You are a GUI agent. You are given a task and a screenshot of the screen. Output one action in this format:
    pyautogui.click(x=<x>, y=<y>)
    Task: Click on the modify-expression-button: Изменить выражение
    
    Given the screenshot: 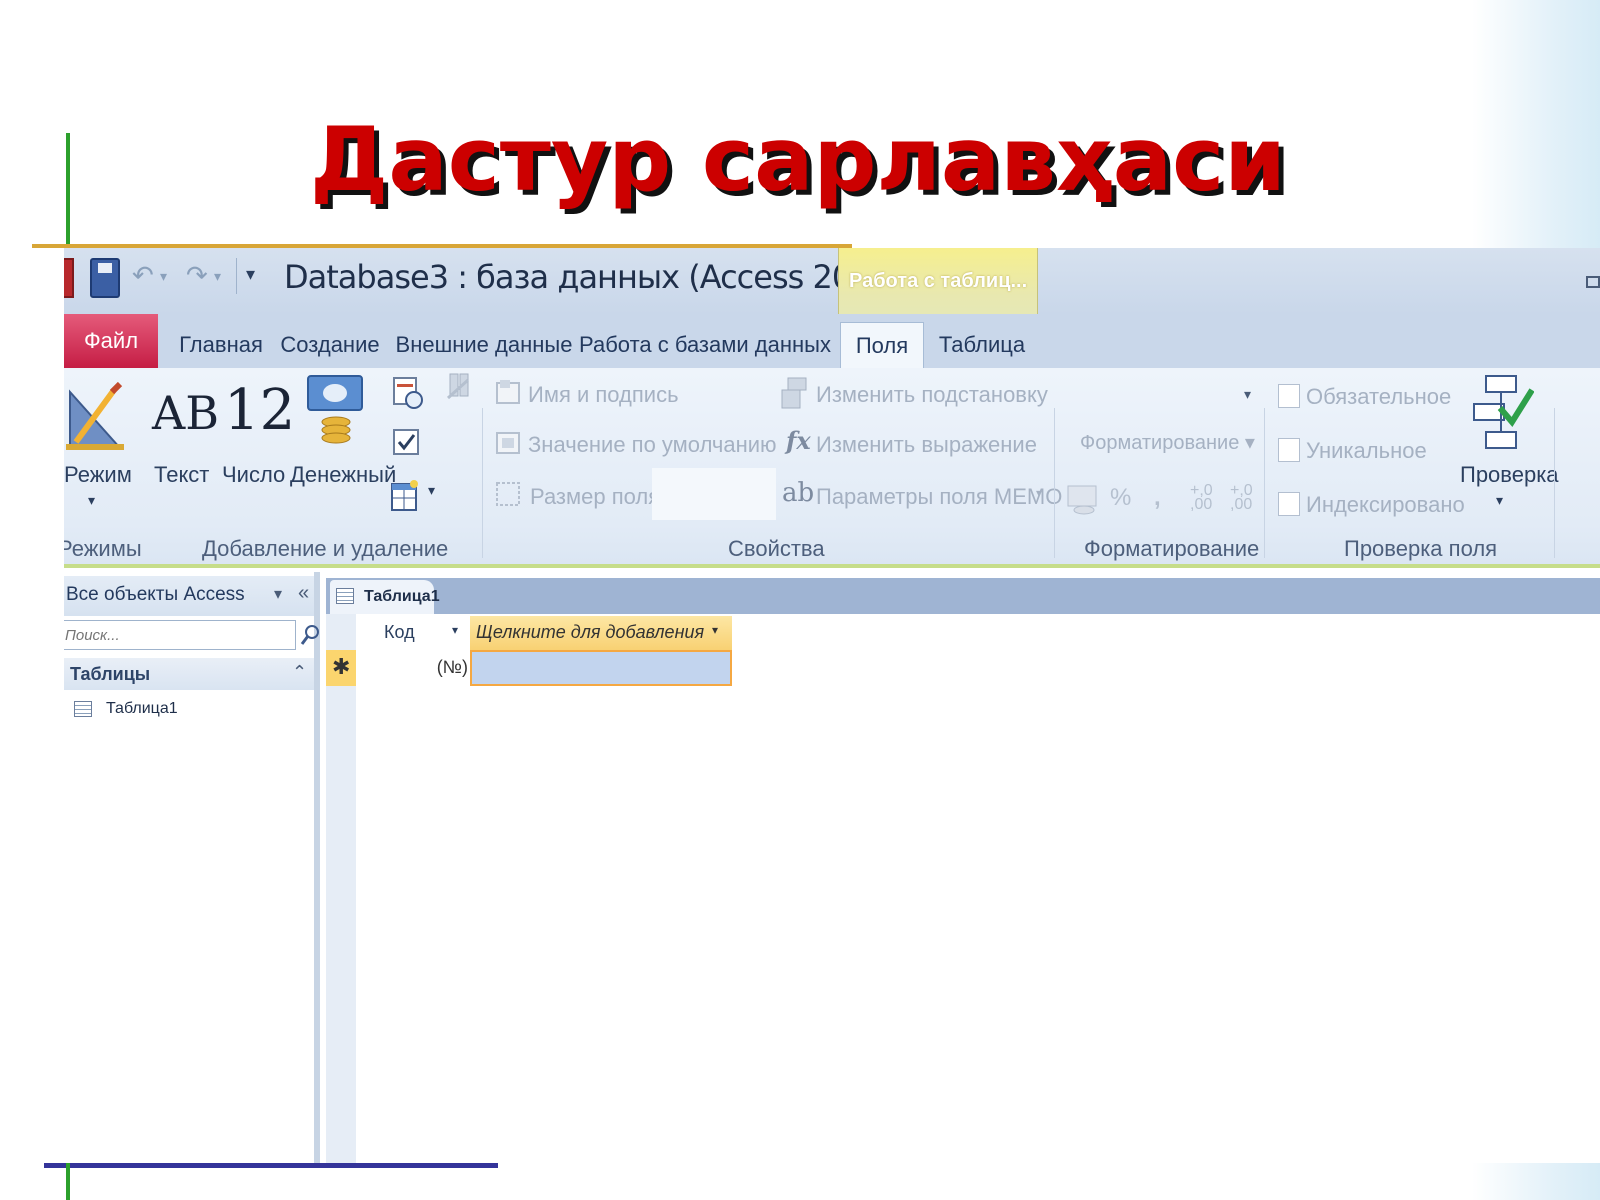 What is the action you would take?
    pyautogui.click(x=926, y=445)
    